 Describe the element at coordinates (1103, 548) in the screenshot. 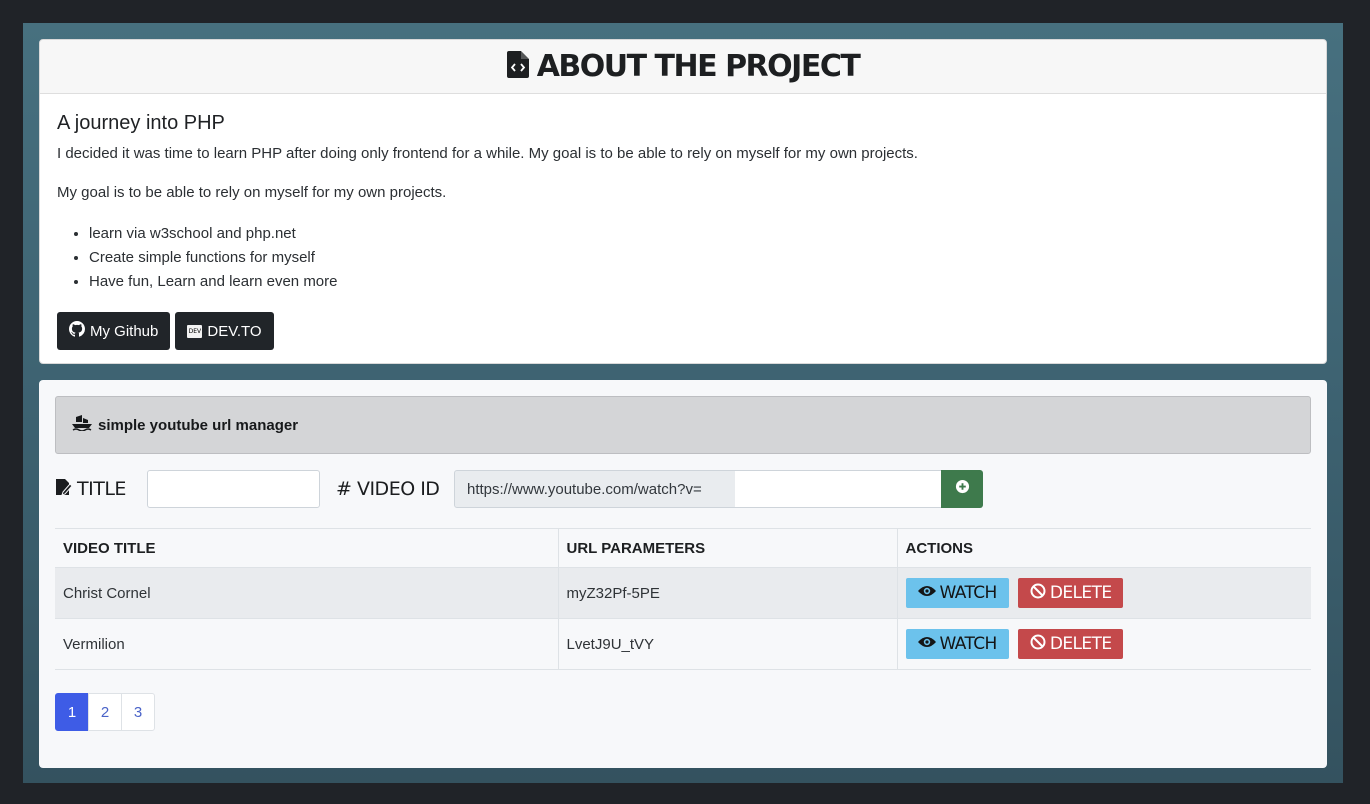

I see `header-actions: ACTIONS` at that location.